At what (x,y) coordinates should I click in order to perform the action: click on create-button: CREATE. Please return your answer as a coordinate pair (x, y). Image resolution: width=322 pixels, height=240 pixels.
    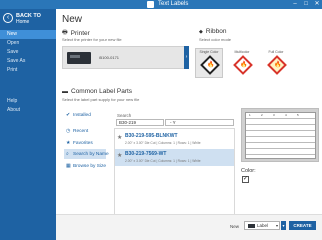
    Looking at the image, I should click on (302, 225).